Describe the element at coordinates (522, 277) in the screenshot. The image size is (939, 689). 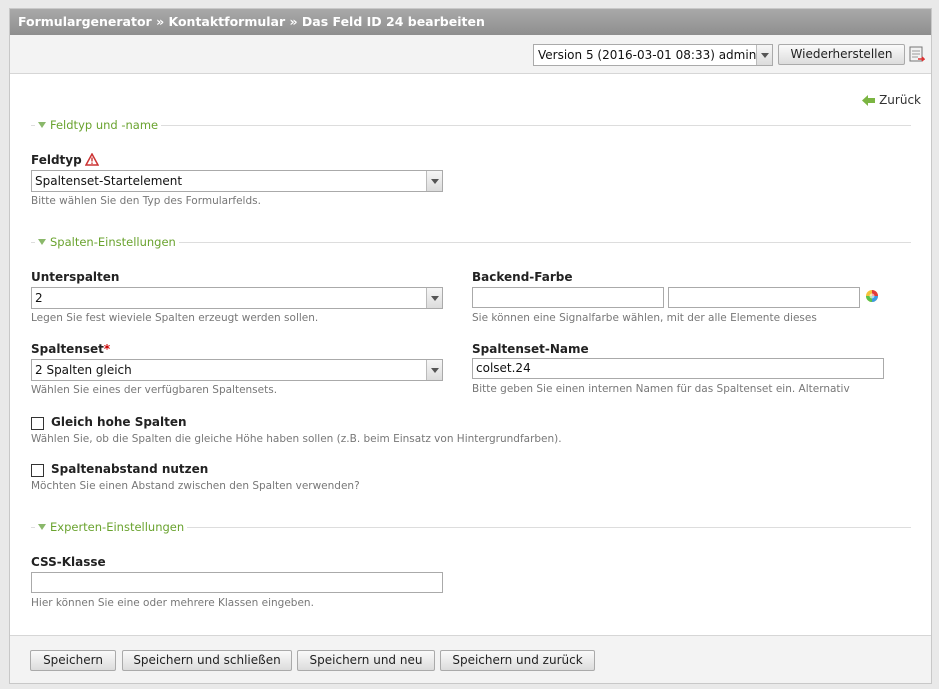
I see `backend-farbe-label: Backend-Farbe` at that location.